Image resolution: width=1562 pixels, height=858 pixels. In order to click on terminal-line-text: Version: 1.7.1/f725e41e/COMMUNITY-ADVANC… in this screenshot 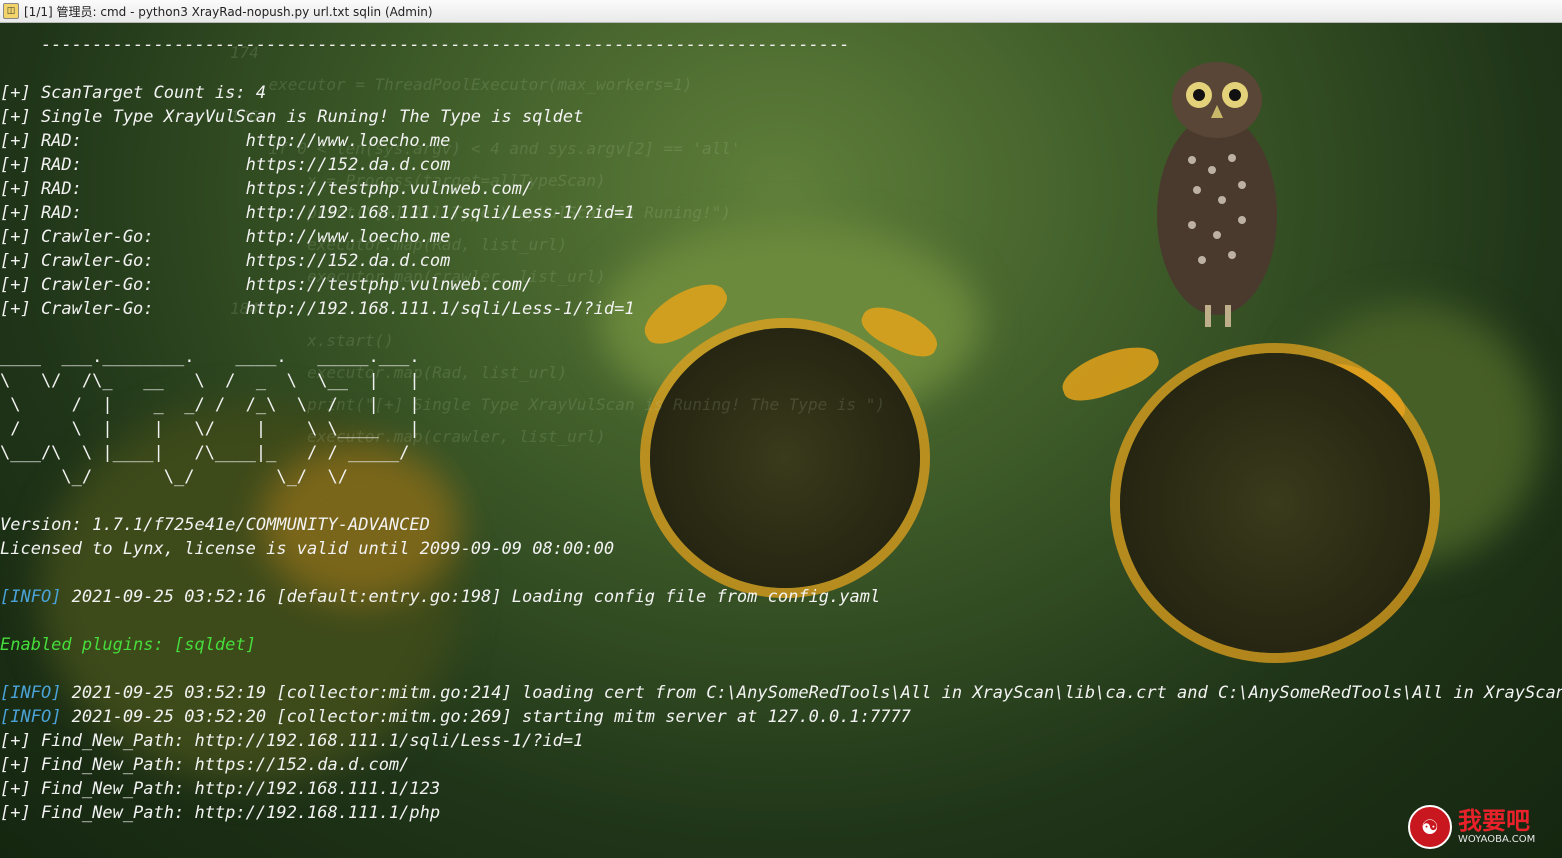, I will do `click(215, 525)`.